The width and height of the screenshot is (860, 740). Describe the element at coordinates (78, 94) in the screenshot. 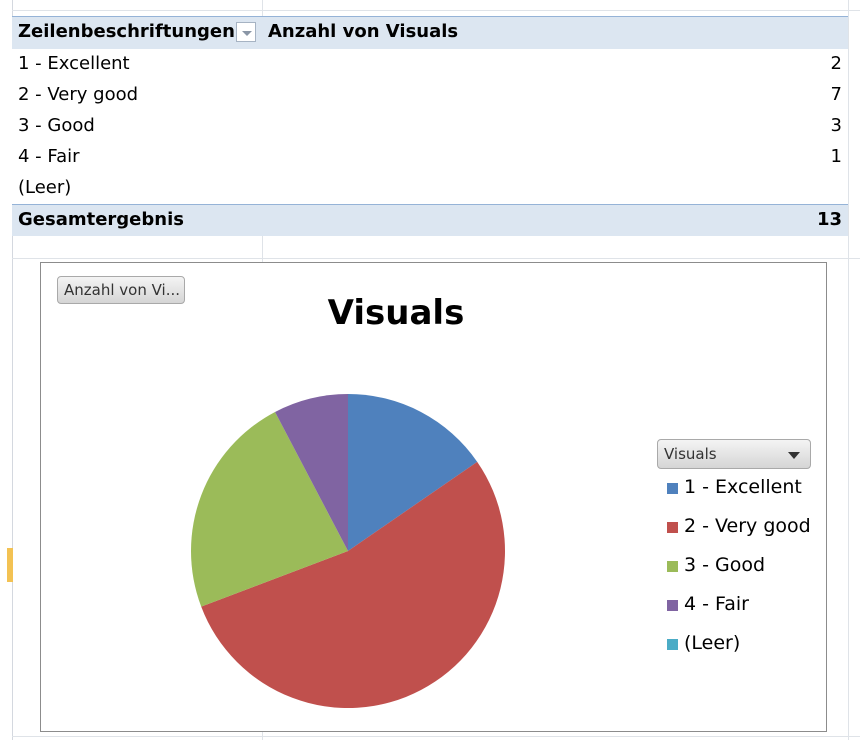

I see `pivot-row-label: 2 - Very good` at that location.